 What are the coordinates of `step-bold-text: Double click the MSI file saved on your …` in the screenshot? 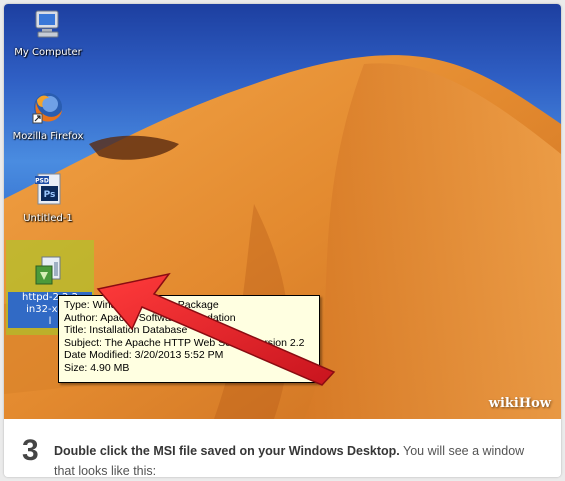 It's located at (227, 451).